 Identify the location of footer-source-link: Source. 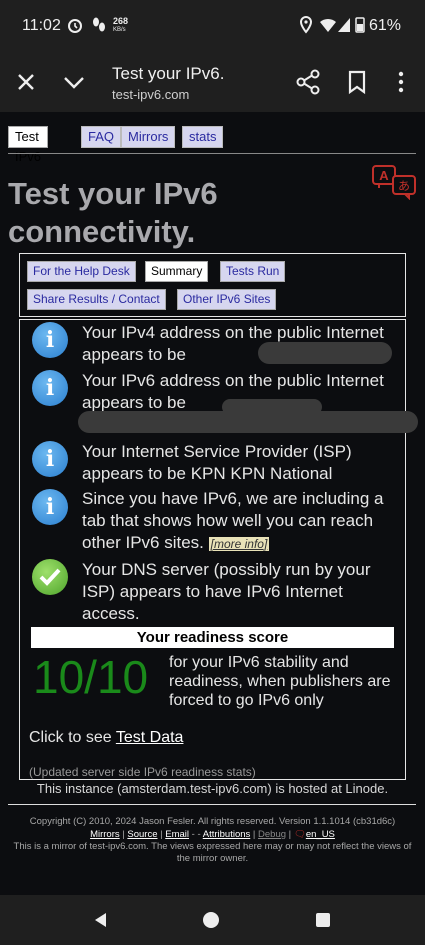
(142, 834).